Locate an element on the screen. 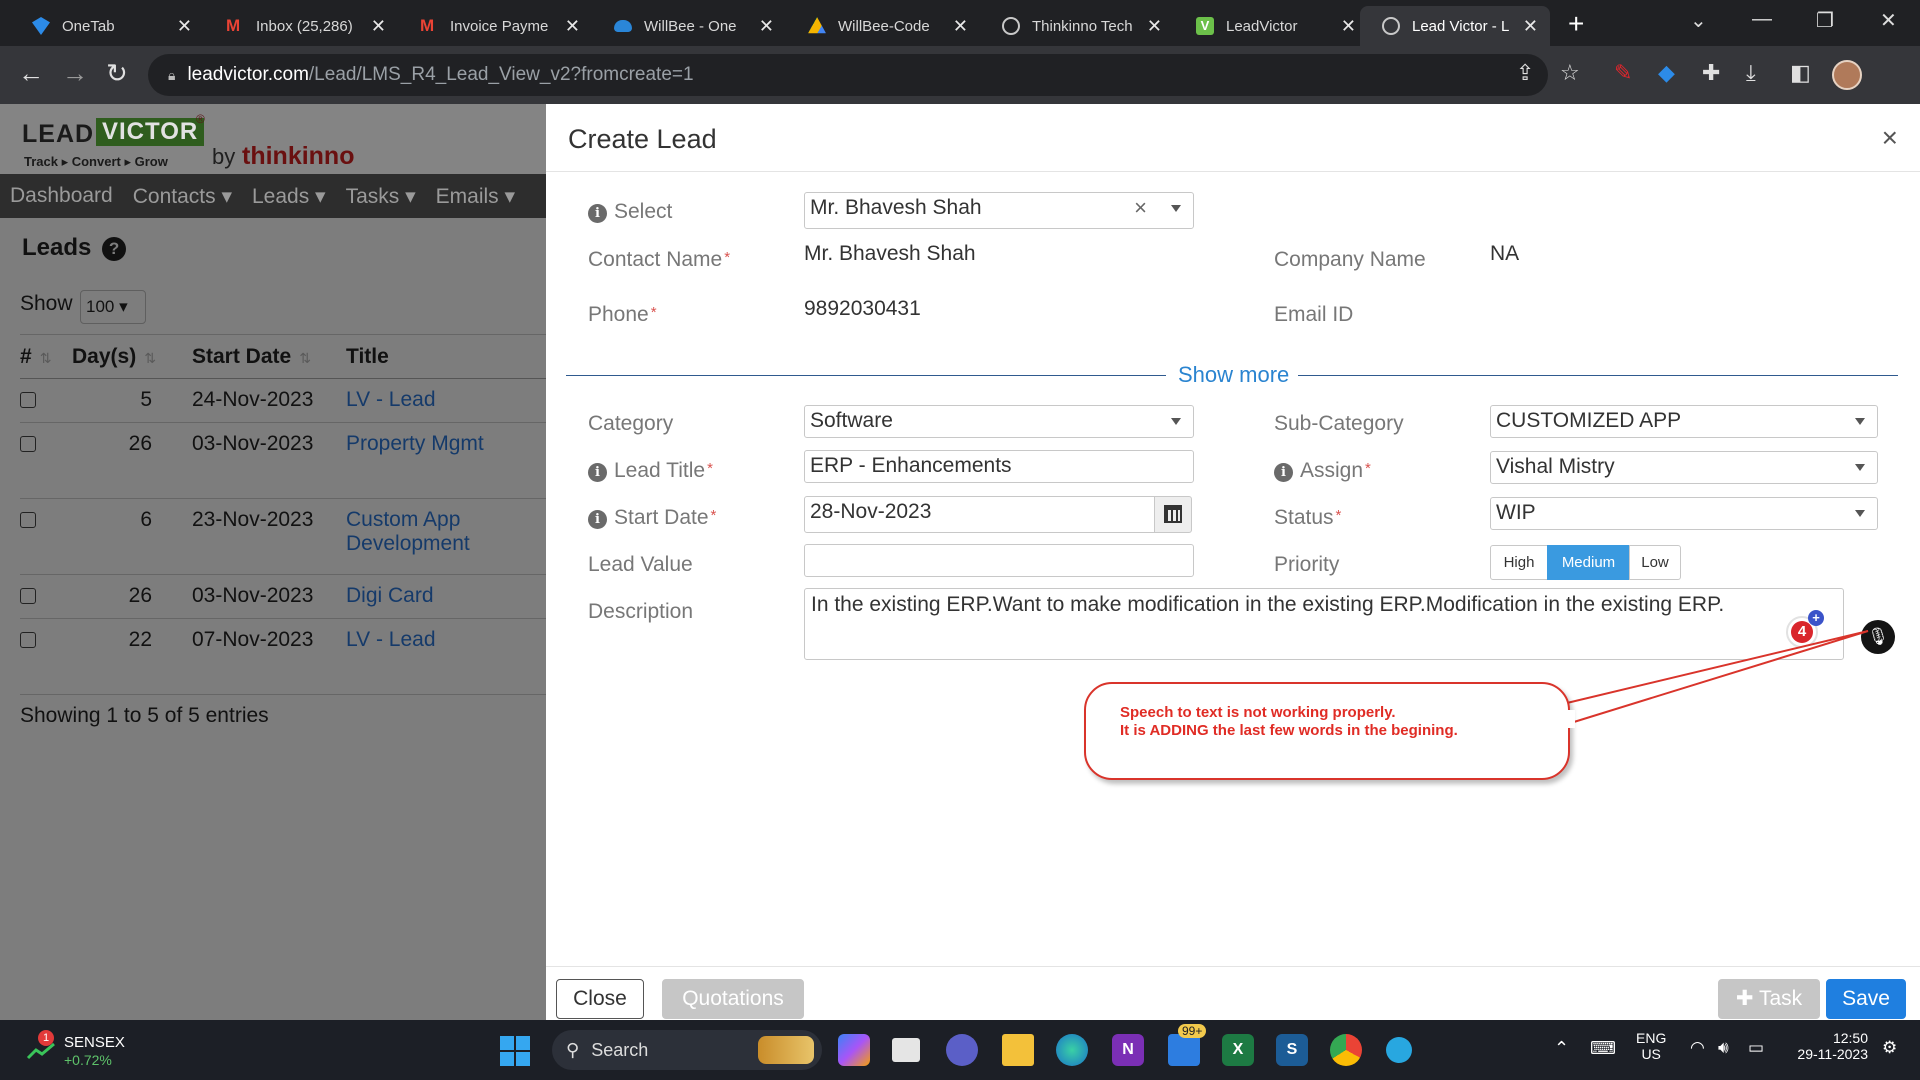 The height and width of the screenshot is (1080, 1920). file-explorer-icon is located at coordinates (1018, 1050).